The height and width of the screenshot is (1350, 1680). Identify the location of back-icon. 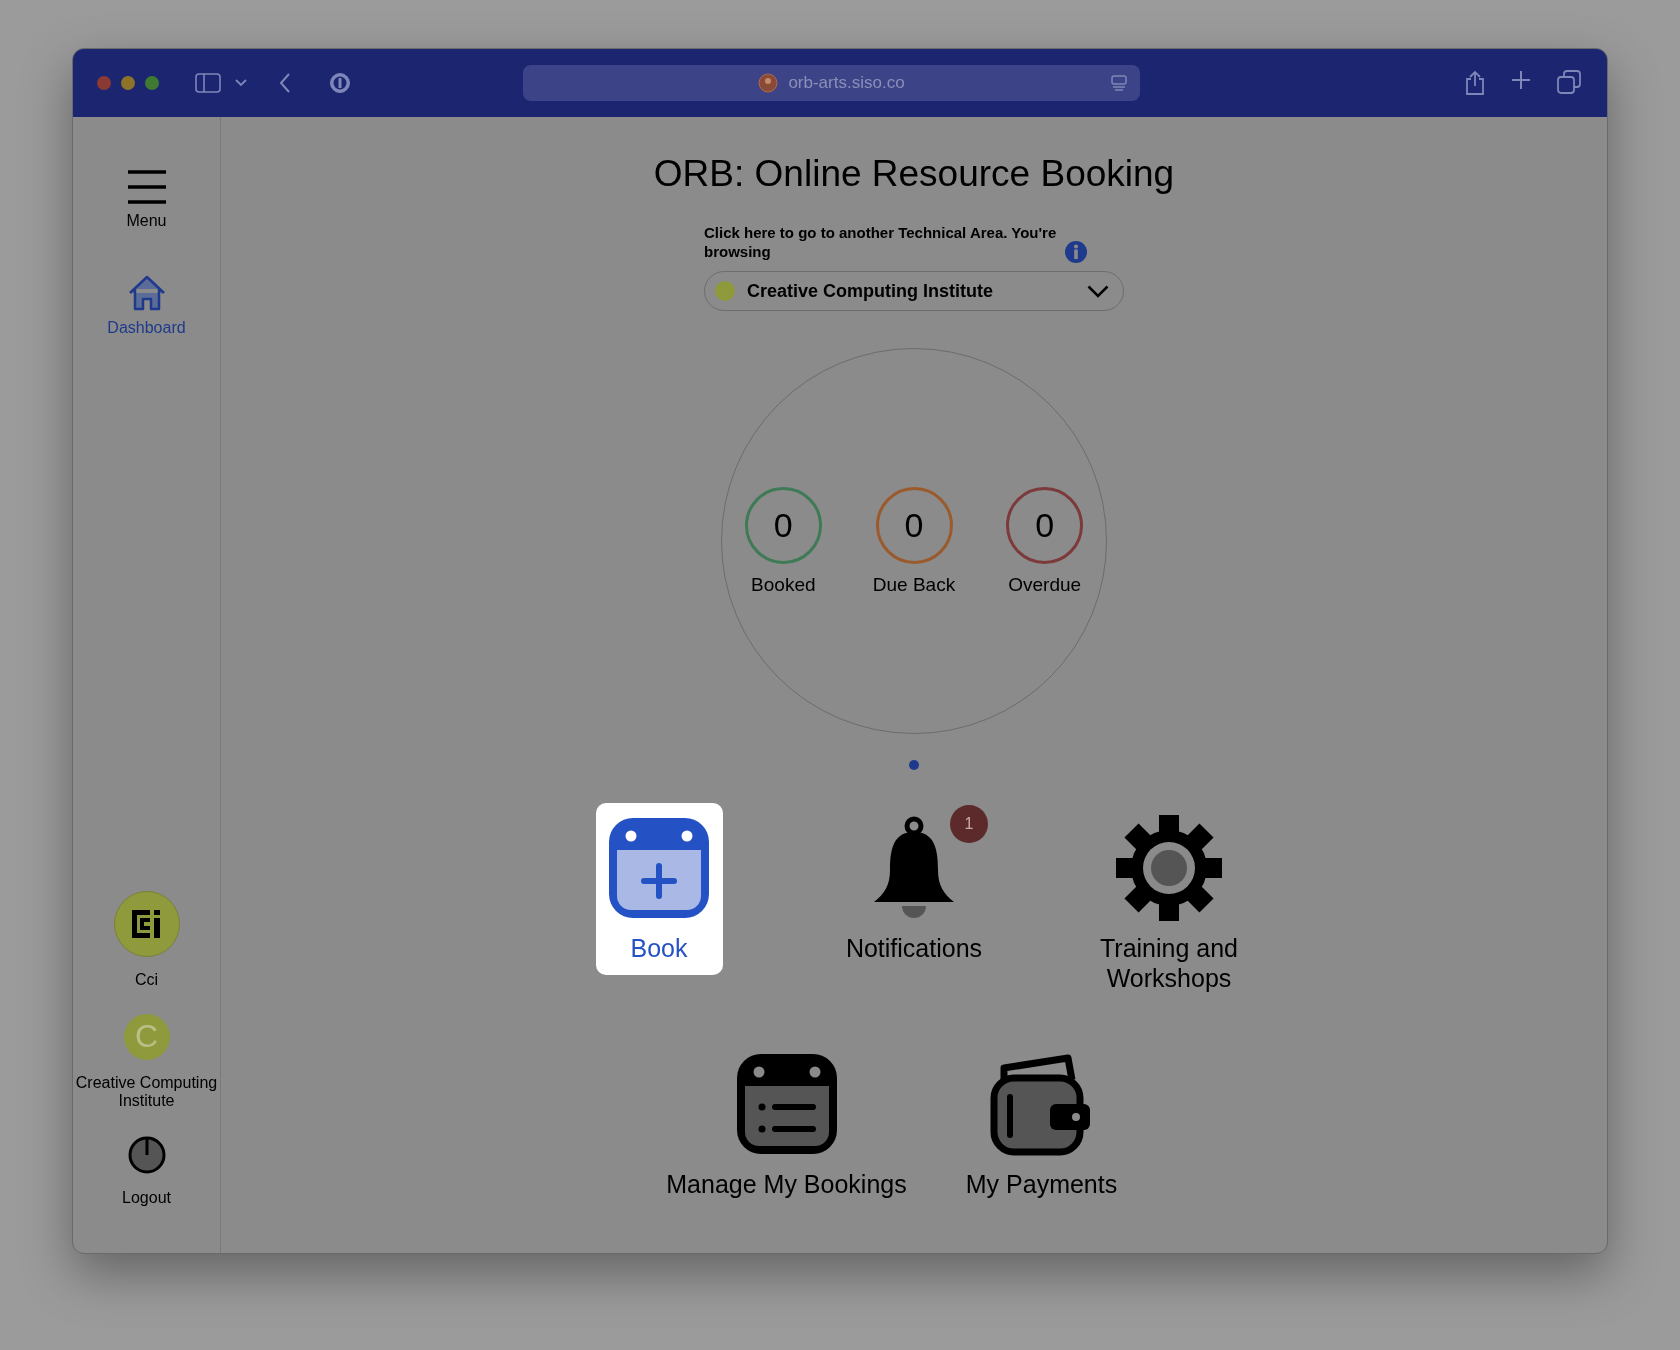
(285, 83).